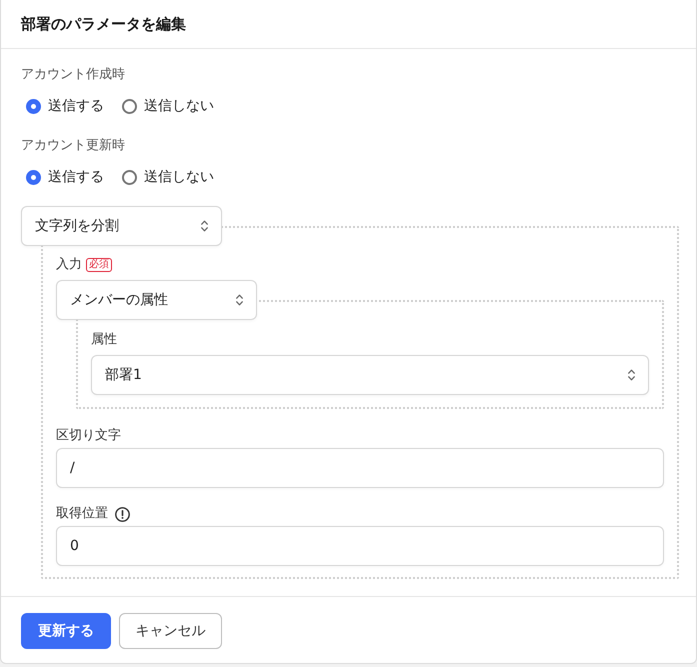 Image resolution: width=697 pixels, height=667 pixels. I want to click on field-label: 取得位置, so click(82, 514).